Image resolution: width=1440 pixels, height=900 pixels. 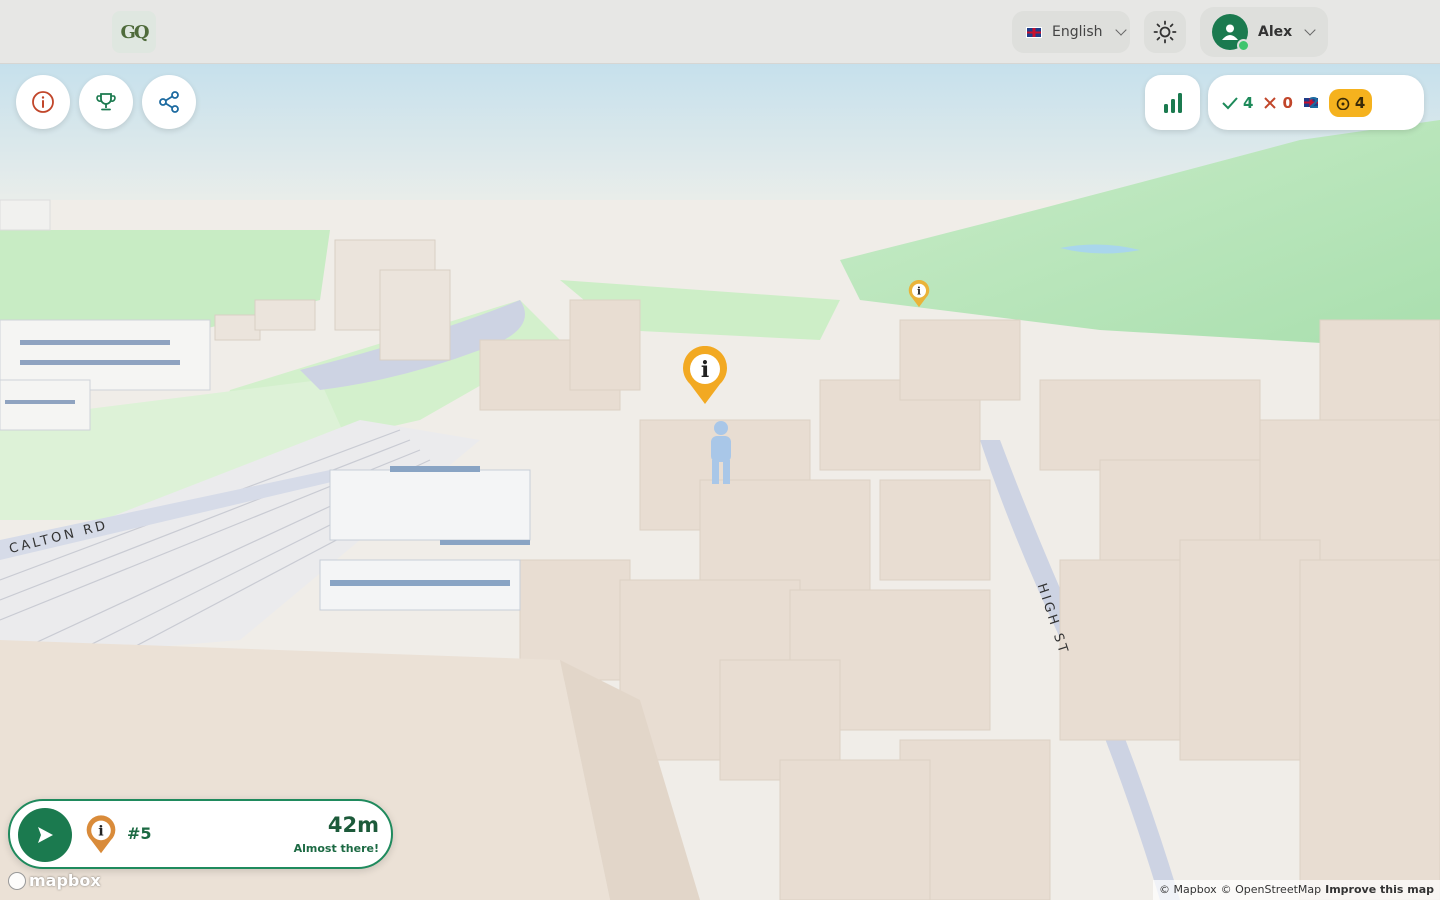 I want to click on logo-text: GQ, so click(x=134, y=32).